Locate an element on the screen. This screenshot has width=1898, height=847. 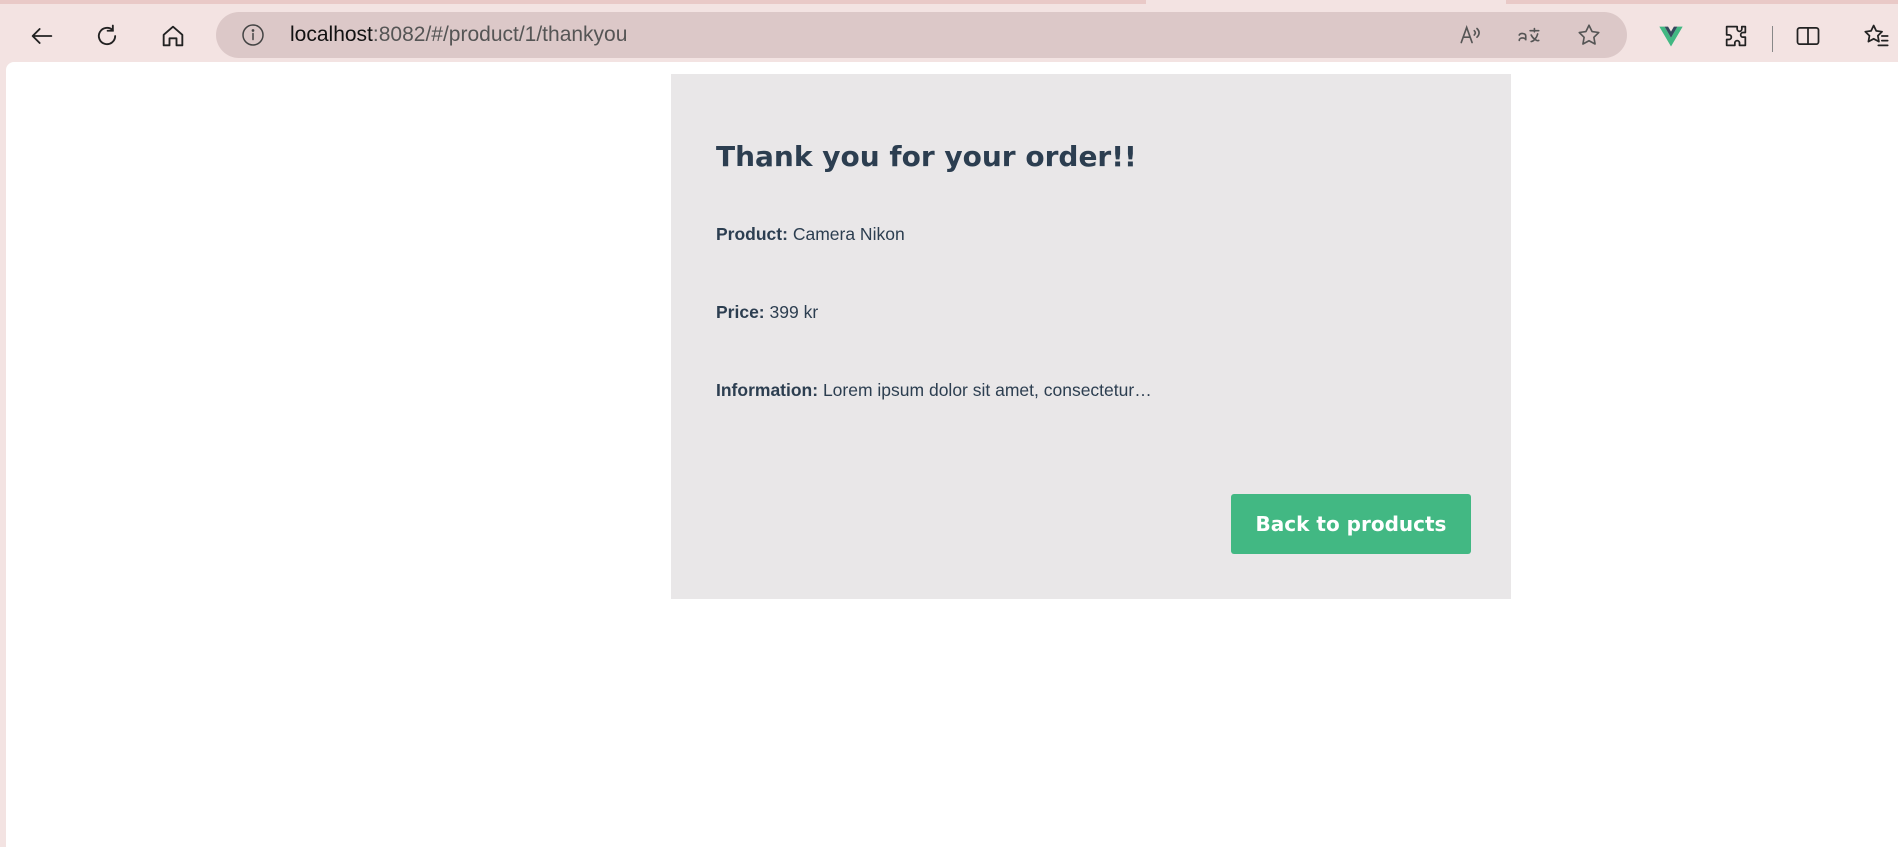
read-aloud-icon is located at coordinates (1471, 35).